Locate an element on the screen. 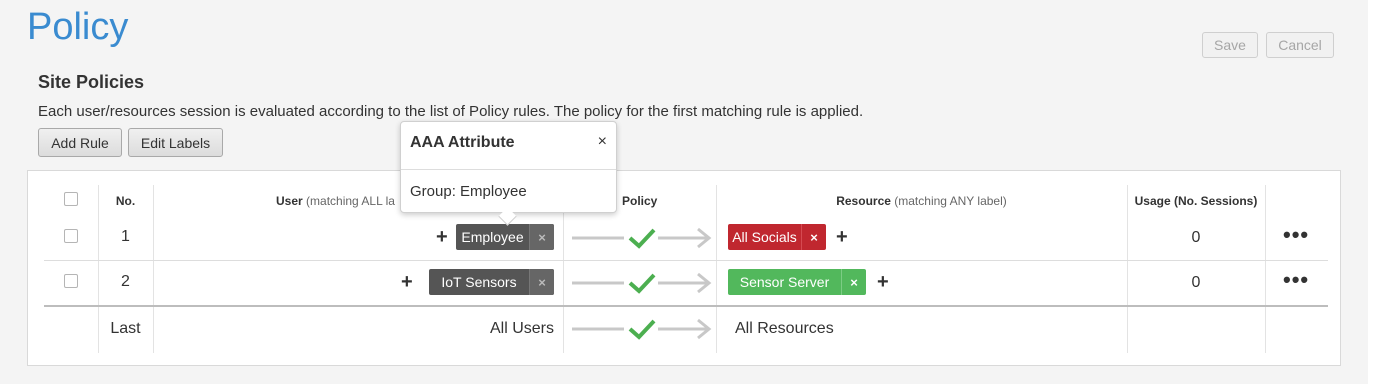  header-usage: Usage (No. Sessions) is located at coordinates (1196, 201).